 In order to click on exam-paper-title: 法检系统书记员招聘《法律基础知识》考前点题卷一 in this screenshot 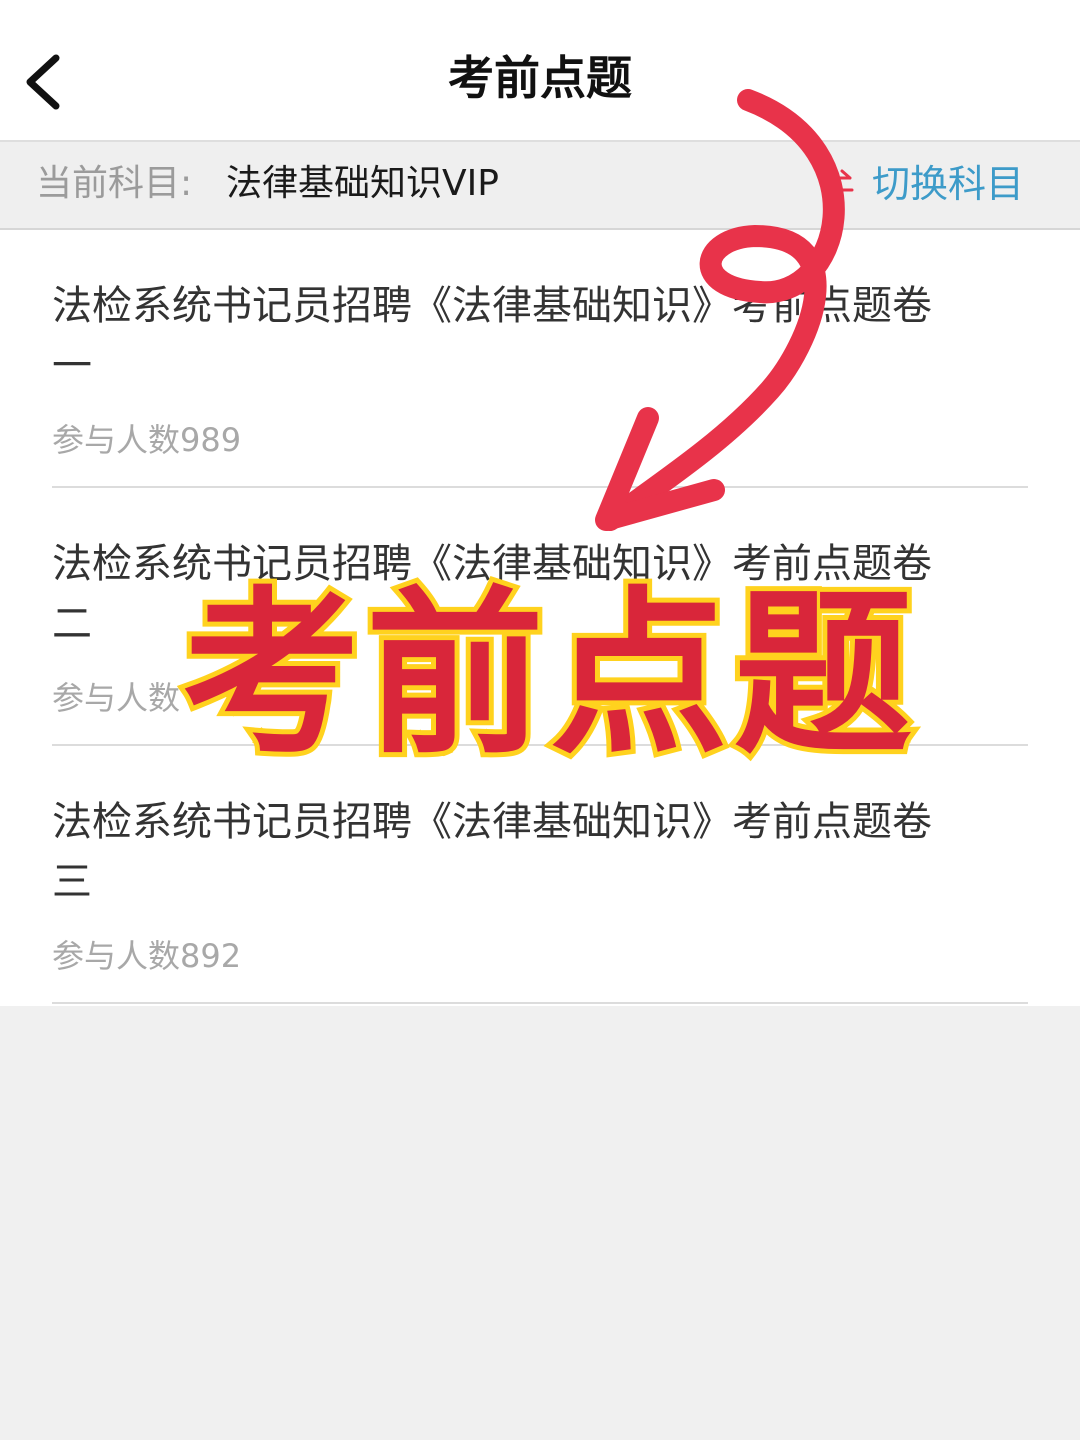, I will do `click(492, 336)`.